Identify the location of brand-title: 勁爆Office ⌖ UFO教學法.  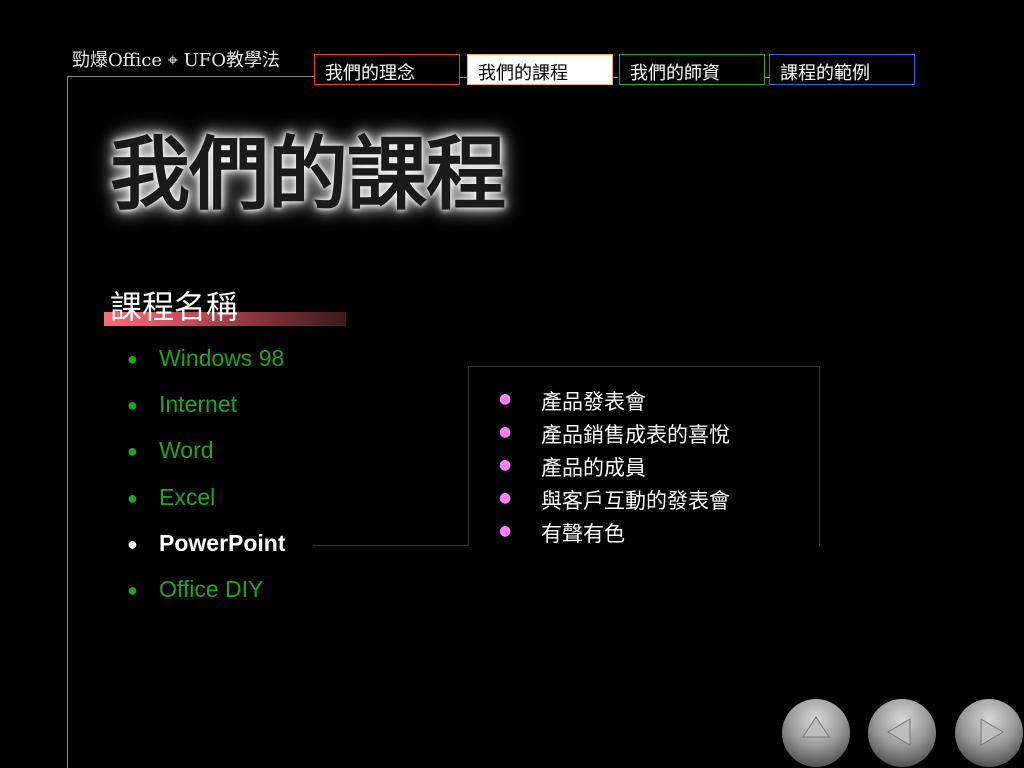
(176, 60).